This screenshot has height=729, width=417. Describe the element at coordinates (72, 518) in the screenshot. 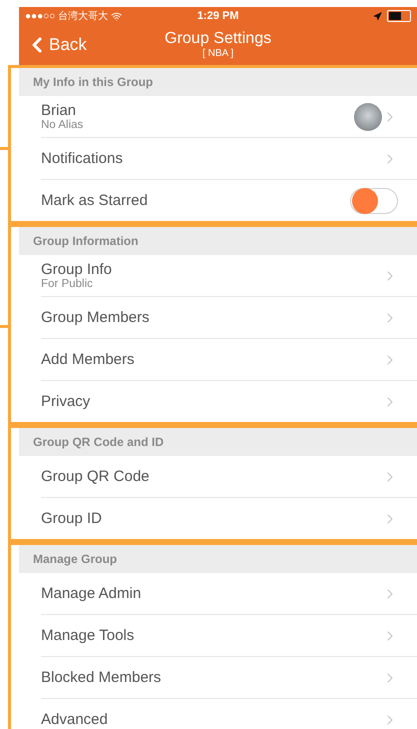

I see `row-label: Group ID` at that location.